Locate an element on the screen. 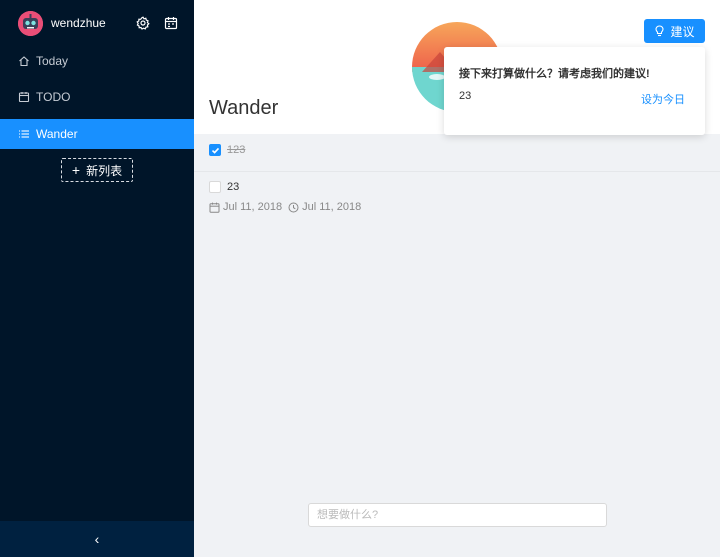  user-row: wendzhue is located at coordinates (97, 23).